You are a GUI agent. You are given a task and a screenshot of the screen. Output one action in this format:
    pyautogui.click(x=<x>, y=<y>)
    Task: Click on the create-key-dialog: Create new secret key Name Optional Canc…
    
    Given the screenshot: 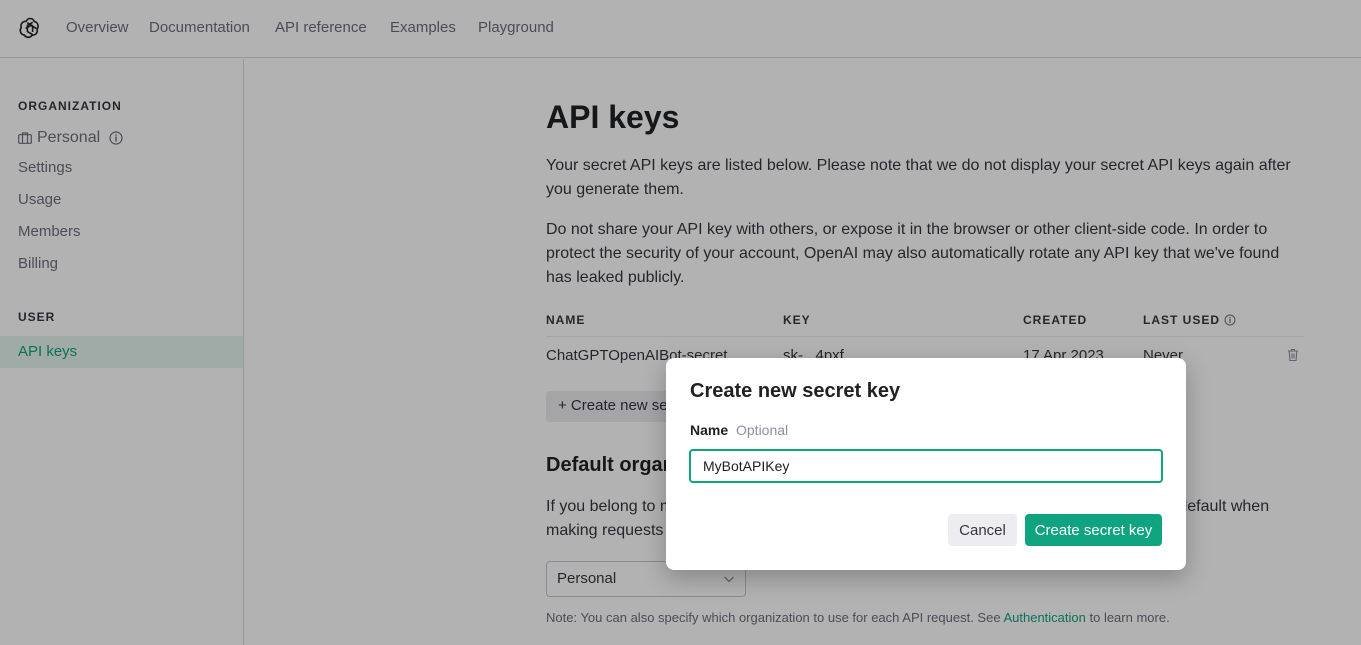 What is the action you would take?
    pyautogui.click(x=926, y=464)
    